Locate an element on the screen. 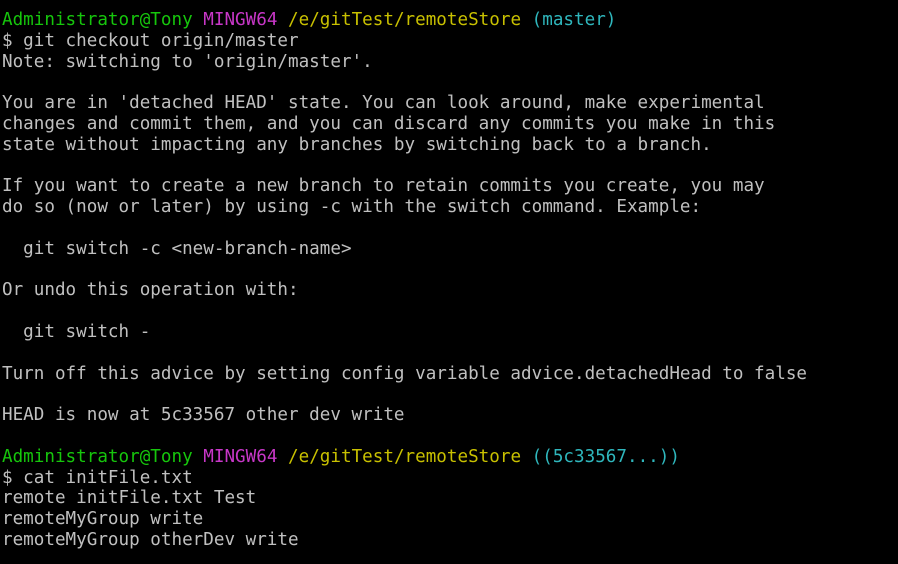  output-line: Or undo this operation with: is located at coordinates (150, 290).